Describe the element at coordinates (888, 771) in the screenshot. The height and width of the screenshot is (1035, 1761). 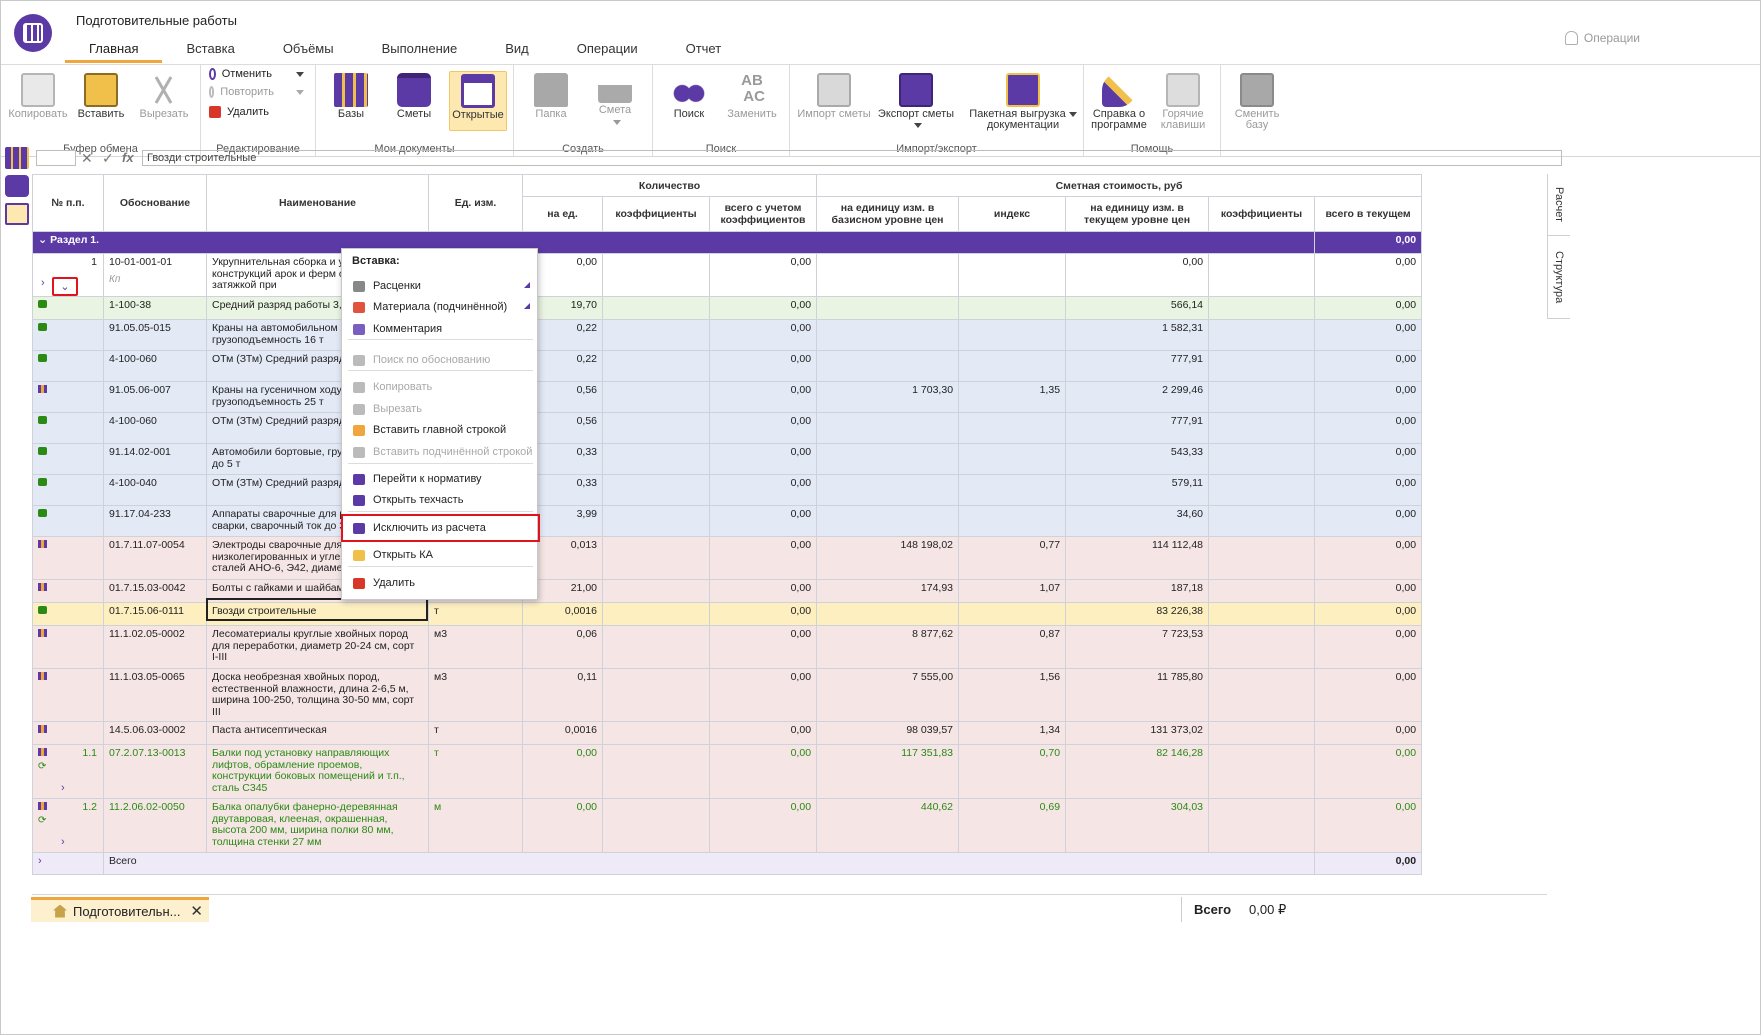
I see `cell-base-price: 117 351,83` at that location.